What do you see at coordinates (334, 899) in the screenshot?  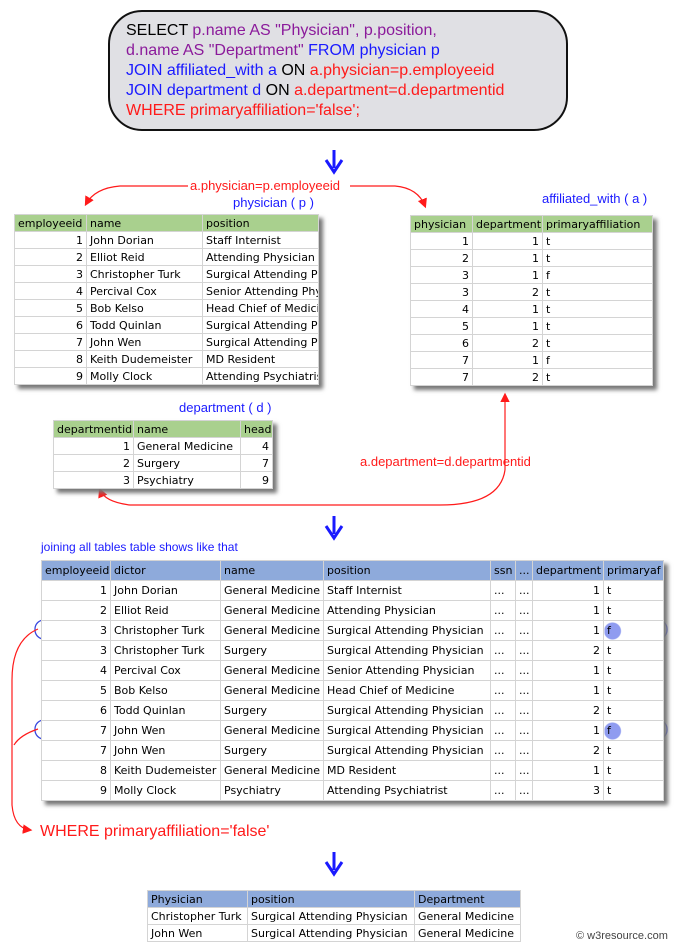 I see `header-row: Physician position Department` at bounding box center [334, 899].